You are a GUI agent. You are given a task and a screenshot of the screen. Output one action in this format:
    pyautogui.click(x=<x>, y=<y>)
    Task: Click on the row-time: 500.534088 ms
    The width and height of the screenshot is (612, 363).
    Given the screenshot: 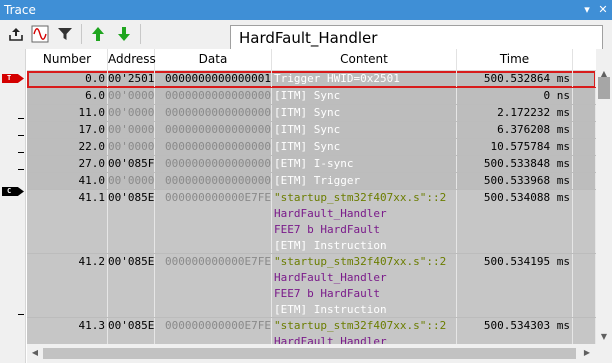 What is the action you would take?
    pyautogui.click(x=515, y=221)
    